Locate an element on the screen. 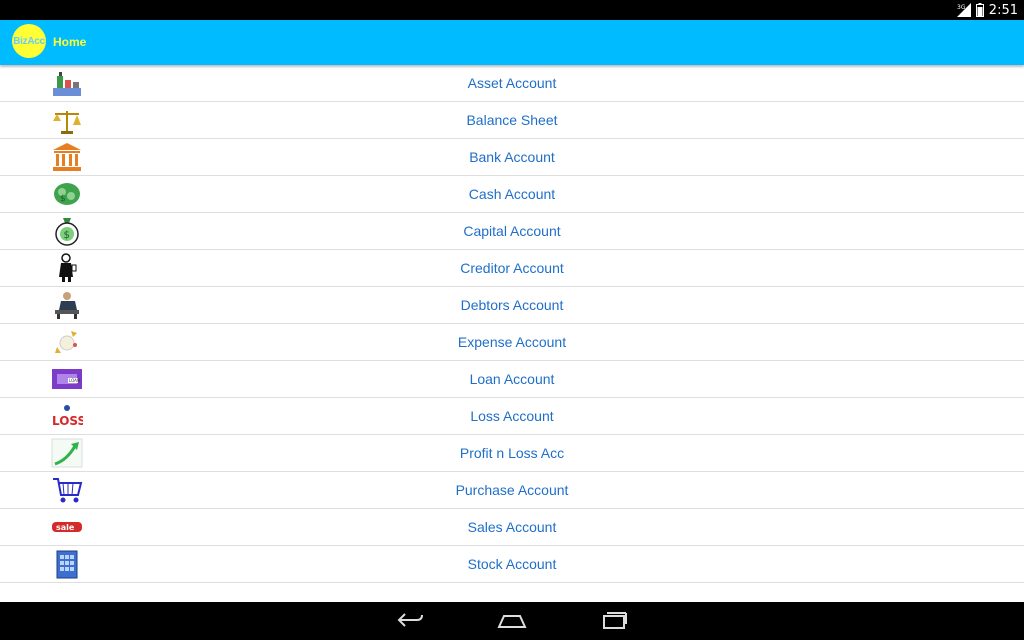 This screenshot has width=1024, height=640. list-item-cash-account: $ Cash Account is located at coordinates (512, 194).